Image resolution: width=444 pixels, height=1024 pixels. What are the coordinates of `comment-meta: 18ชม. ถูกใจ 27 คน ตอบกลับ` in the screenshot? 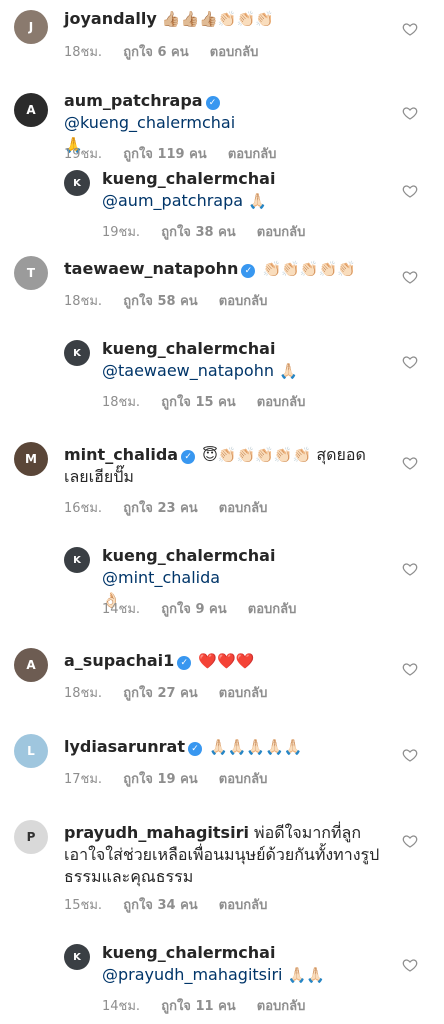 It's located at (174, 692).